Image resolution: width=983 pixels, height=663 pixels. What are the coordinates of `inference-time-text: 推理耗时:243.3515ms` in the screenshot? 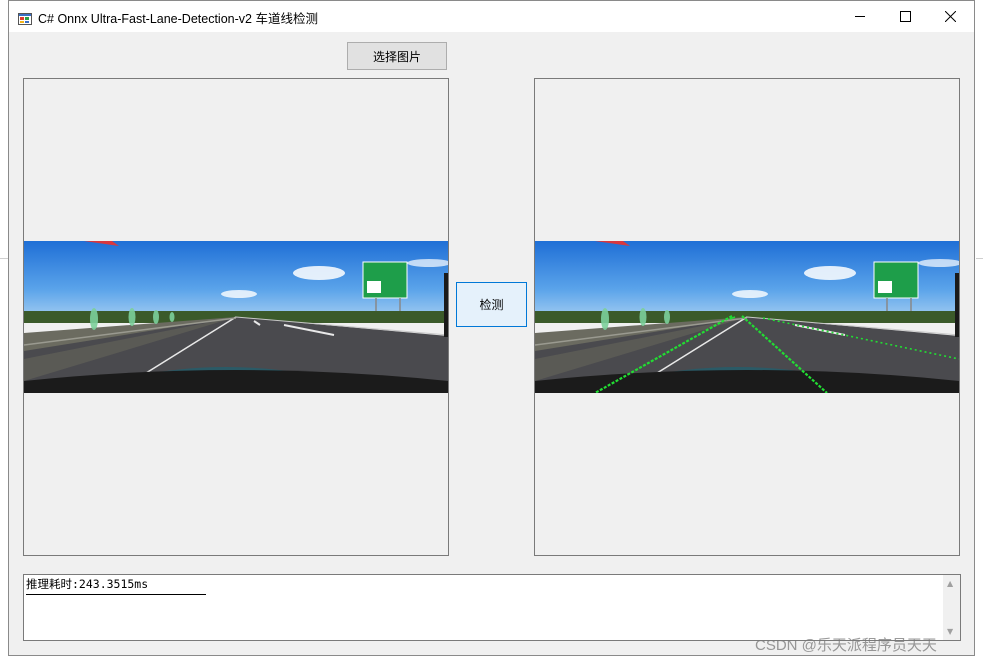 It's located at (87, 584).